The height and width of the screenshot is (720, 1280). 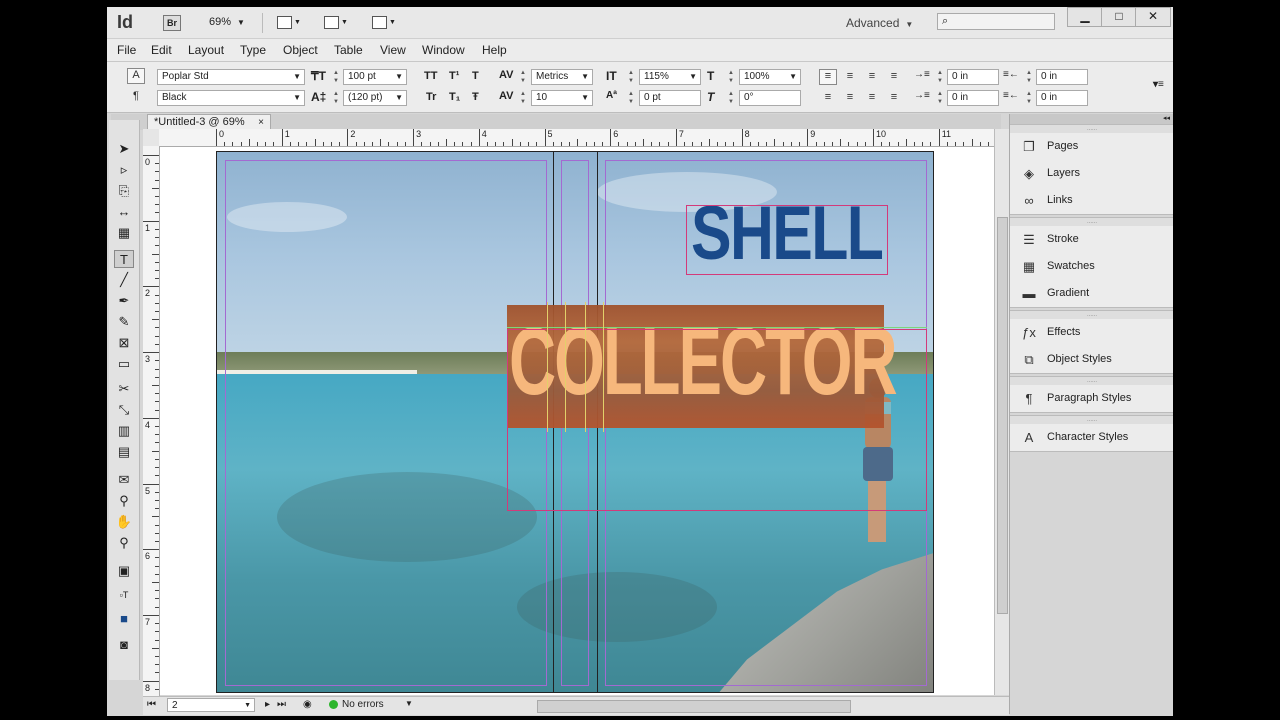 I want to click on superscript-button: T¹, so click(x=454, y=76).